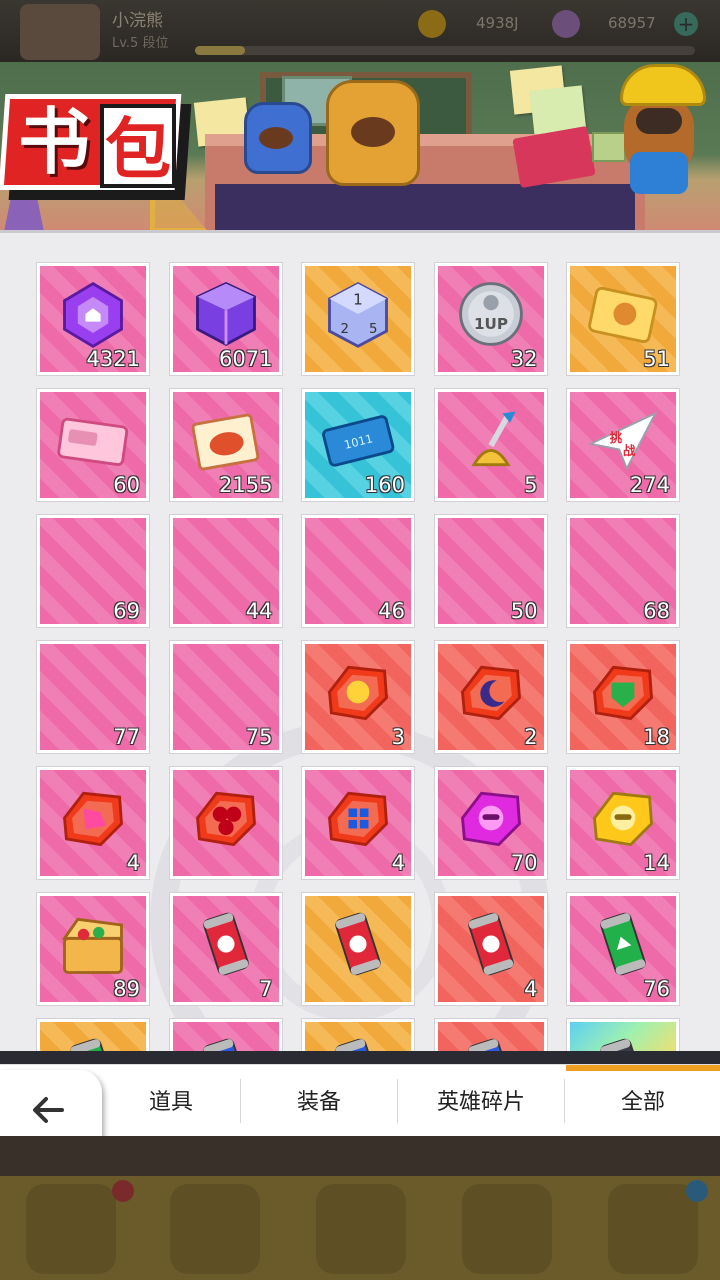 Image resolution: width=720 pixels, height=1280 pixels. What do you see at coordinates (319, 1101) in the screenshot?
I see `tab-equipment: 装备` at bounding box center [319, 1101].